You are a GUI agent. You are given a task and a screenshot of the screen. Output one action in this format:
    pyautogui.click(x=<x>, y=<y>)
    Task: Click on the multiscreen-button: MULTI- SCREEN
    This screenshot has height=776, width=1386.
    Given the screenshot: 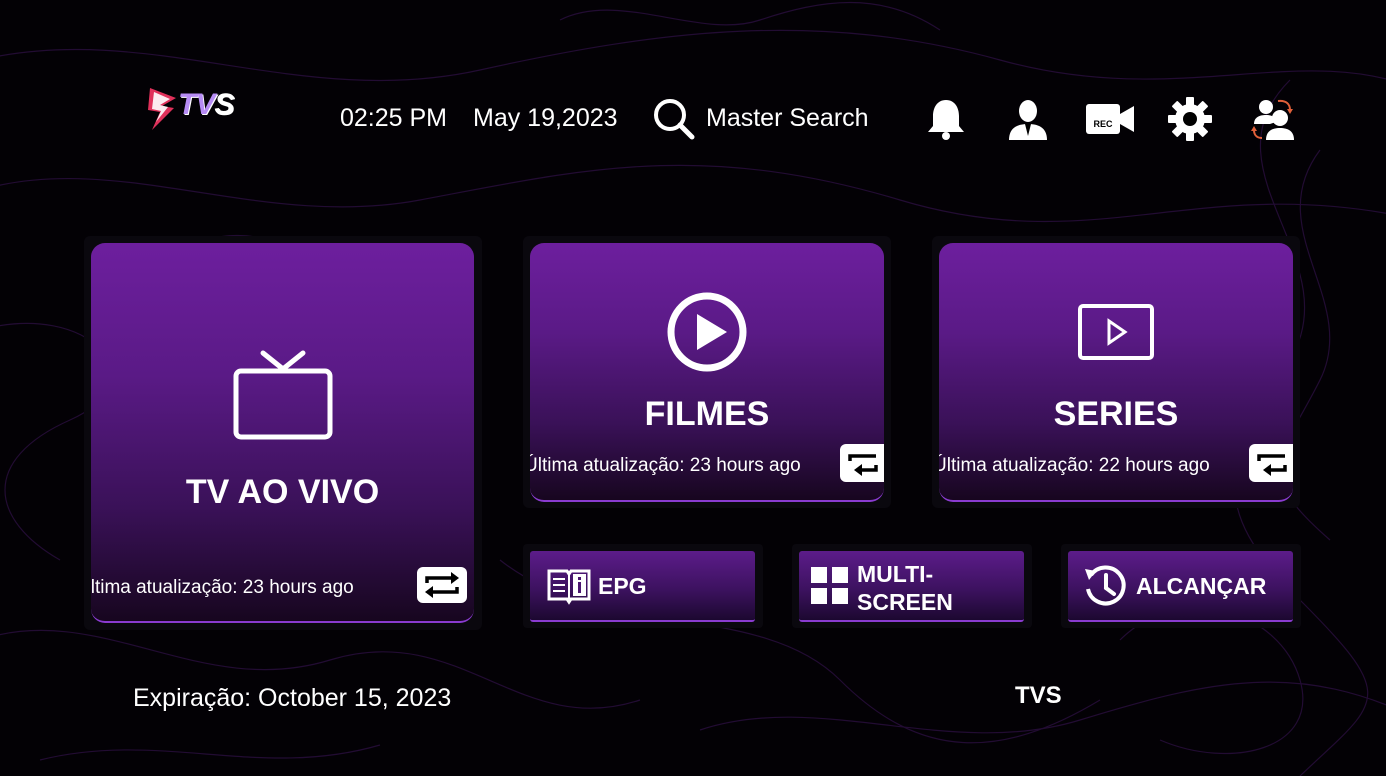 What is the action you would take?
    pyautogui.click(x=911, y=586)
    